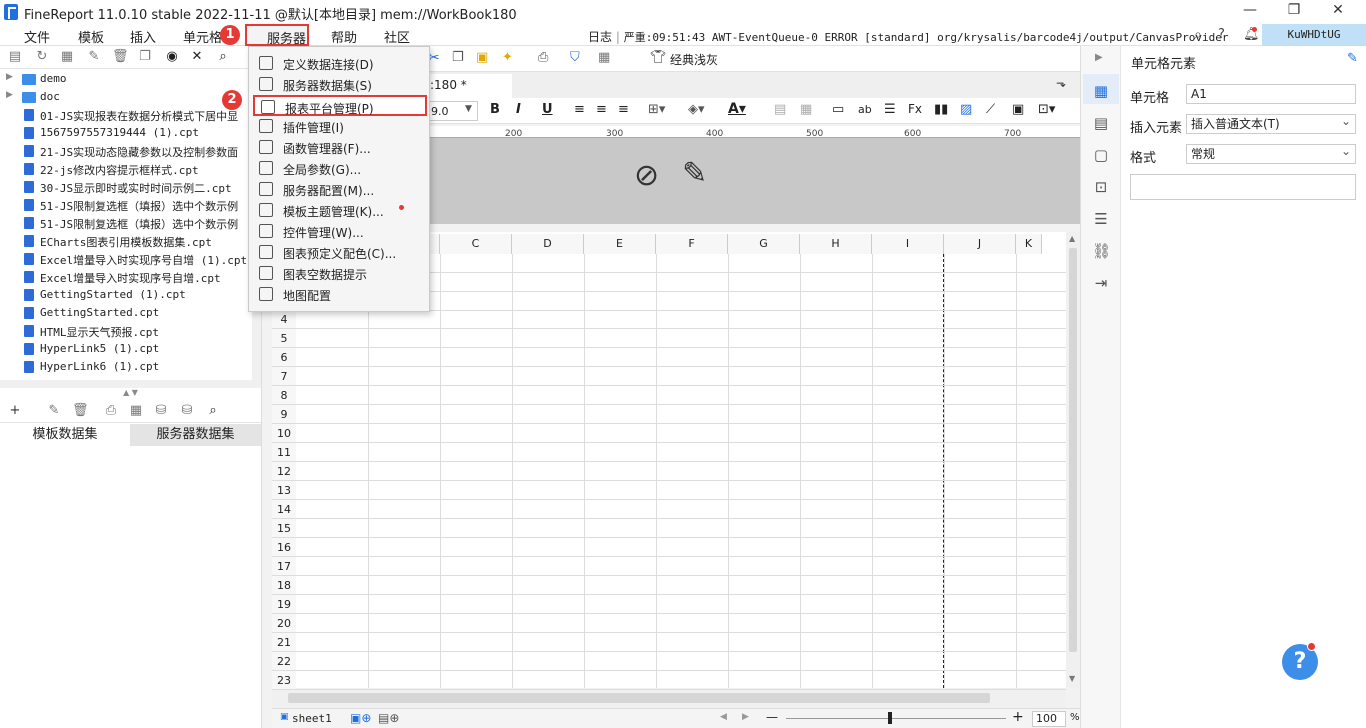  I want to click on tab-template-dataset: 模板数据集, so click(65, 435).